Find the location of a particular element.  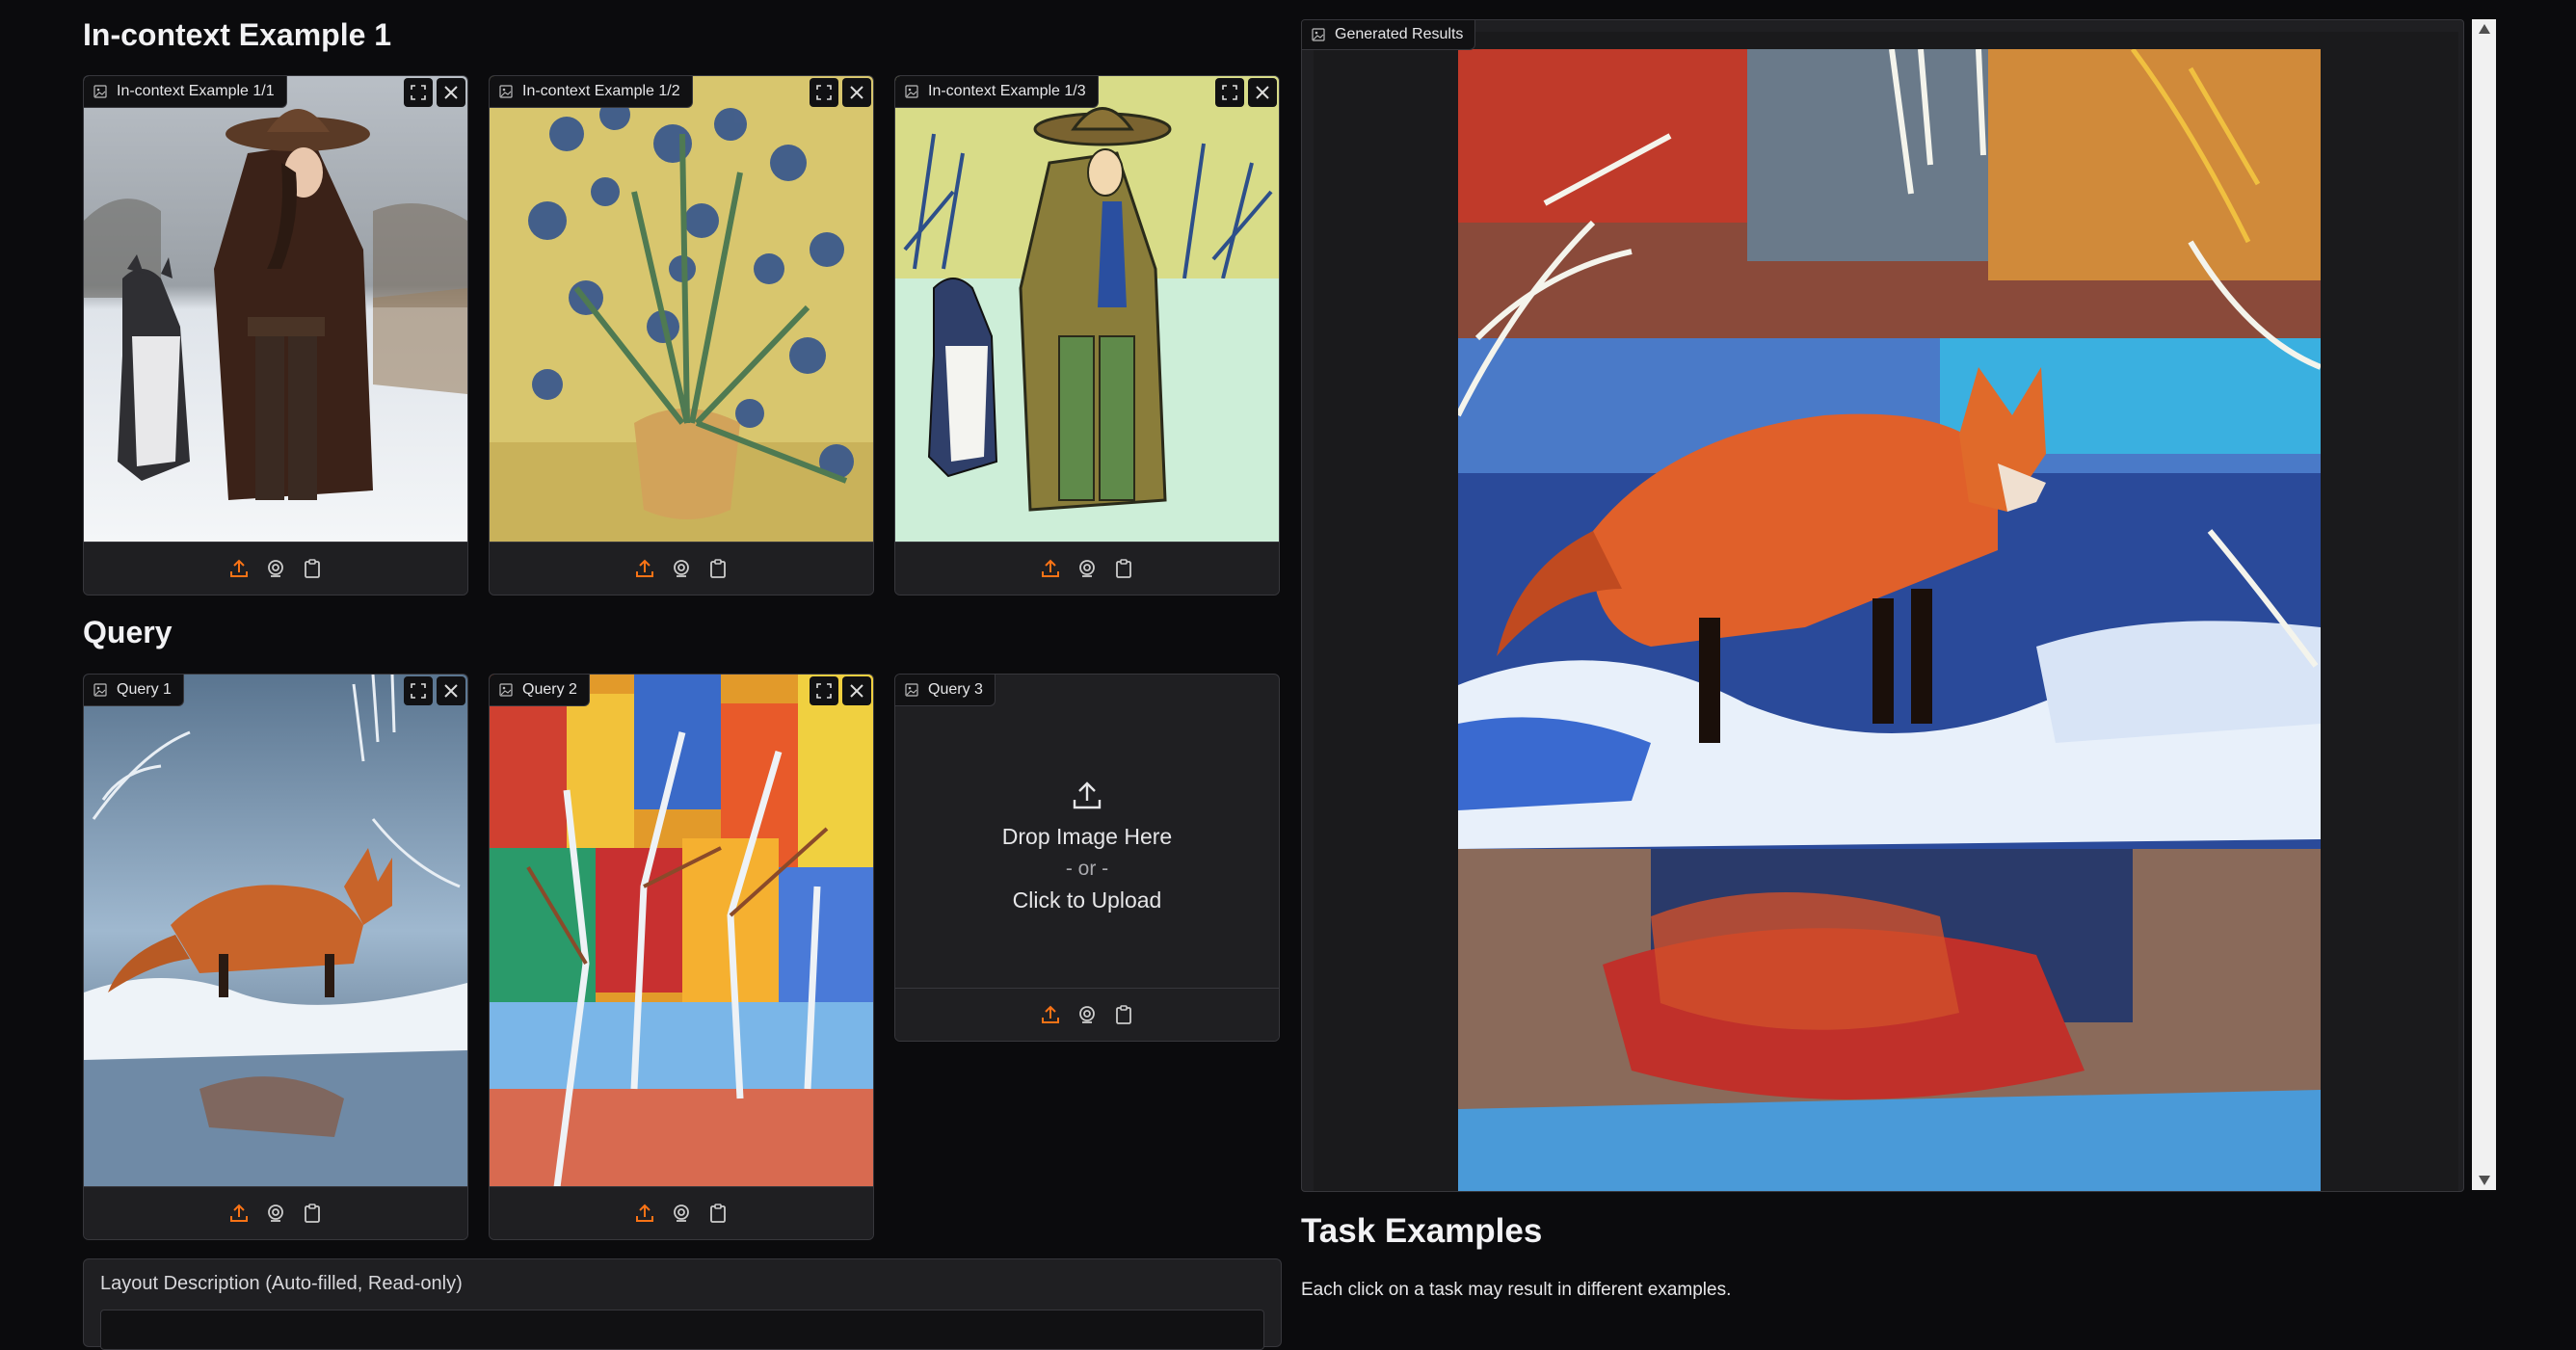

query-image-2: Query 2 is located at coordinates (681, 957).